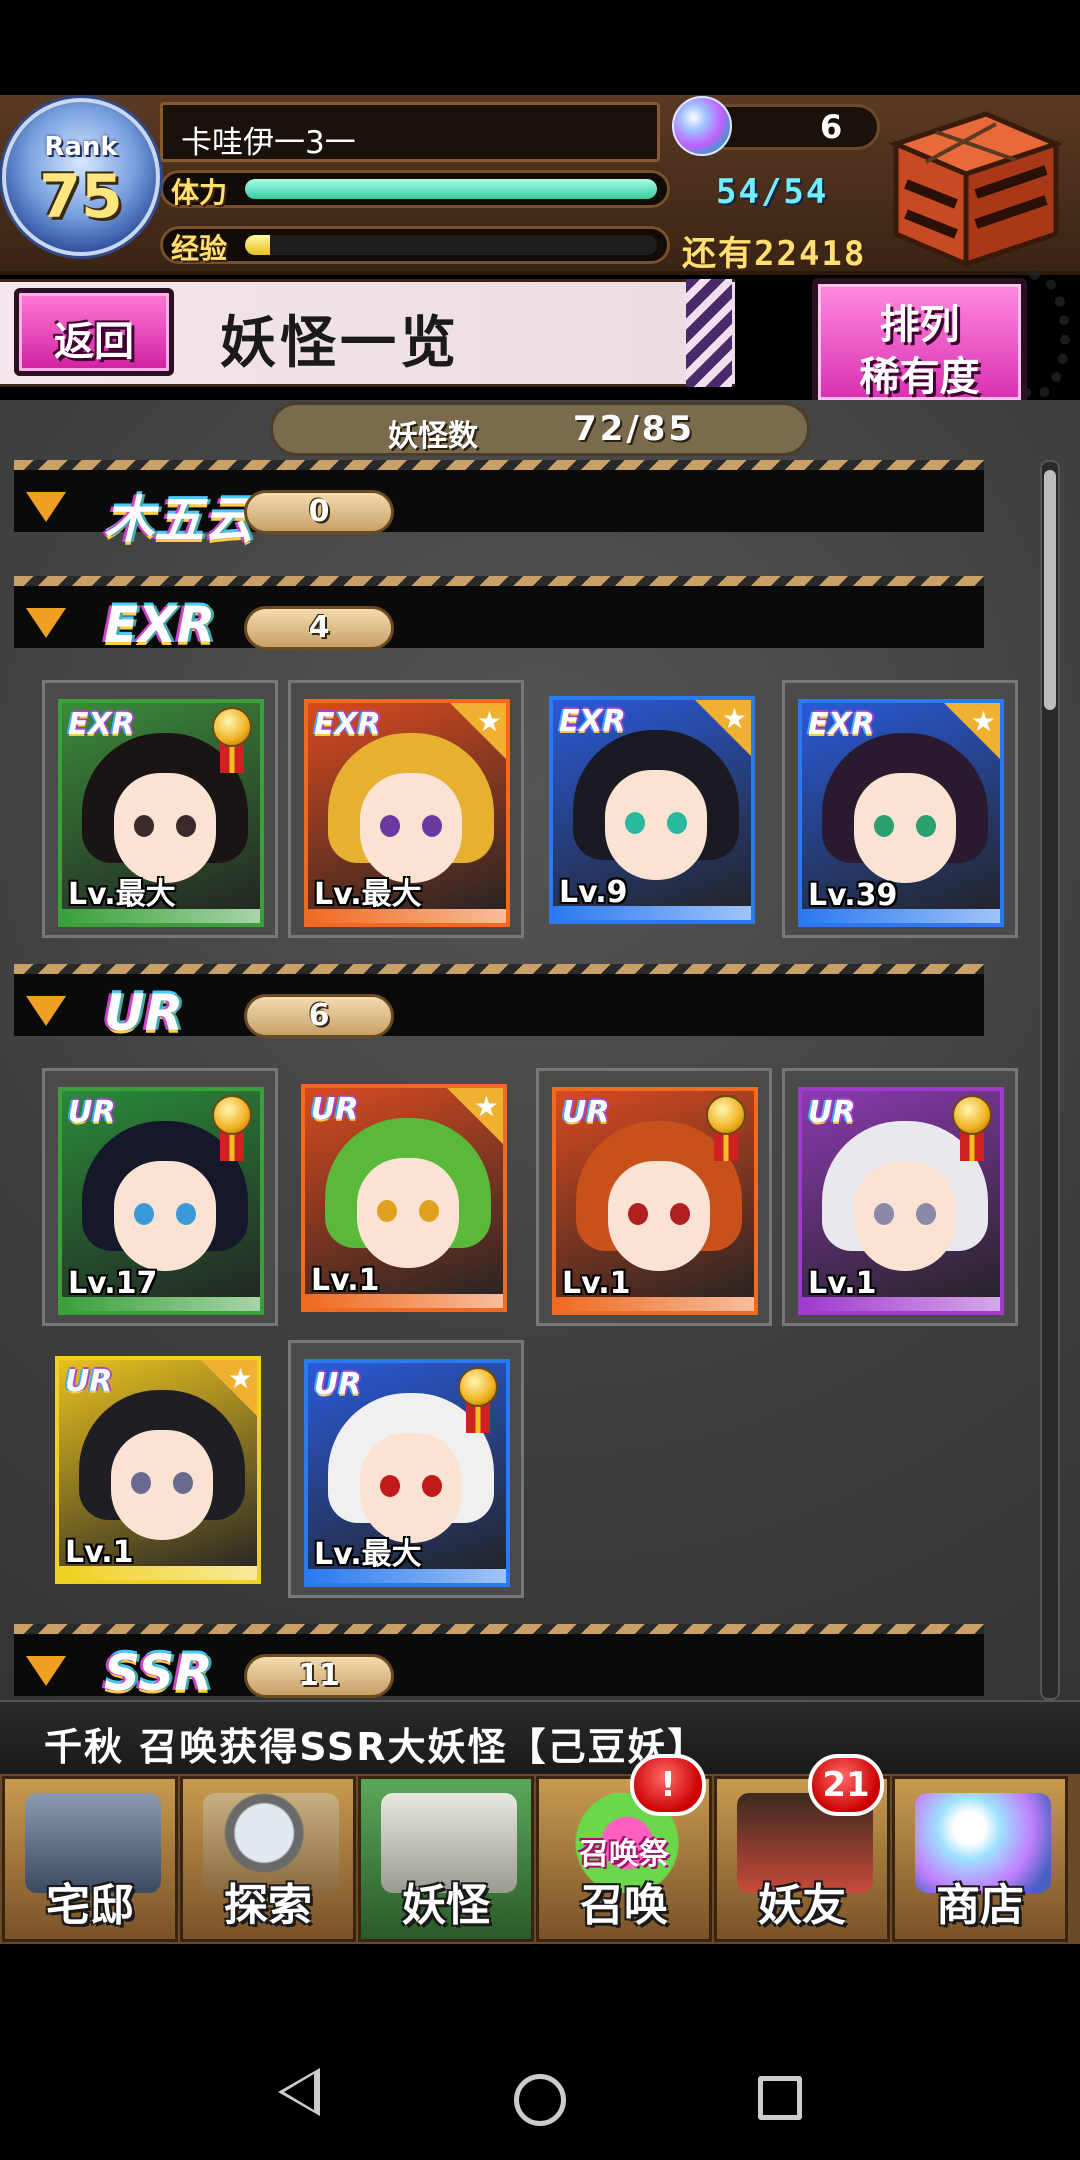 Image resolution: width=1080 pixels, height=2160 pixels. What do you see at coordinates (499, 504) in the screenshot?
I see `rarity-section-header: 木五云 0` at bounding box center [499, 504].